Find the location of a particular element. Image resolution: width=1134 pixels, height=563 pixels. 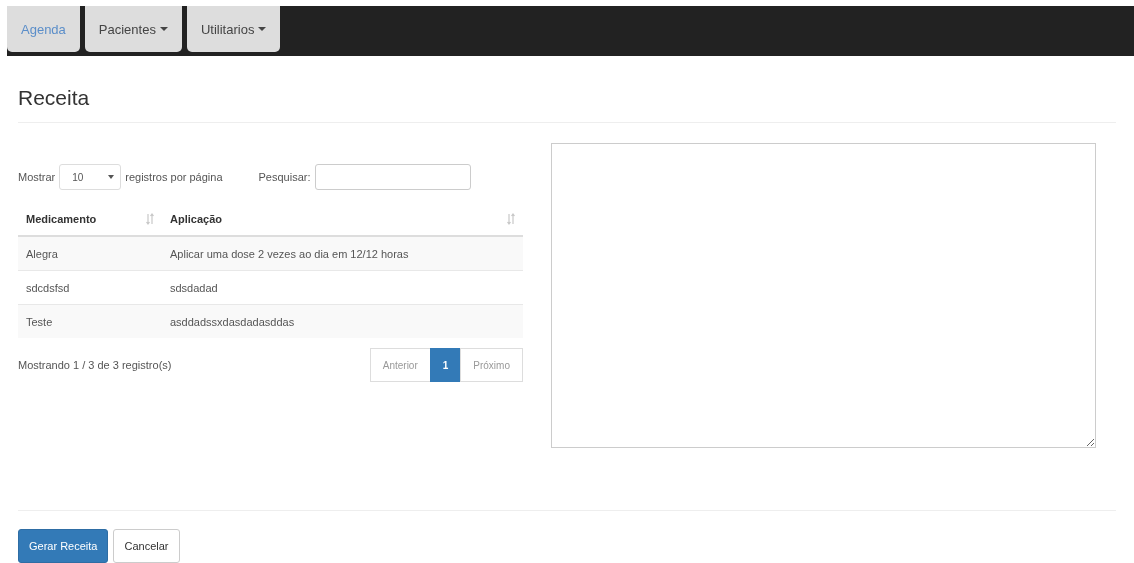

table-cell: Teste is located at coordinates (90, 321).